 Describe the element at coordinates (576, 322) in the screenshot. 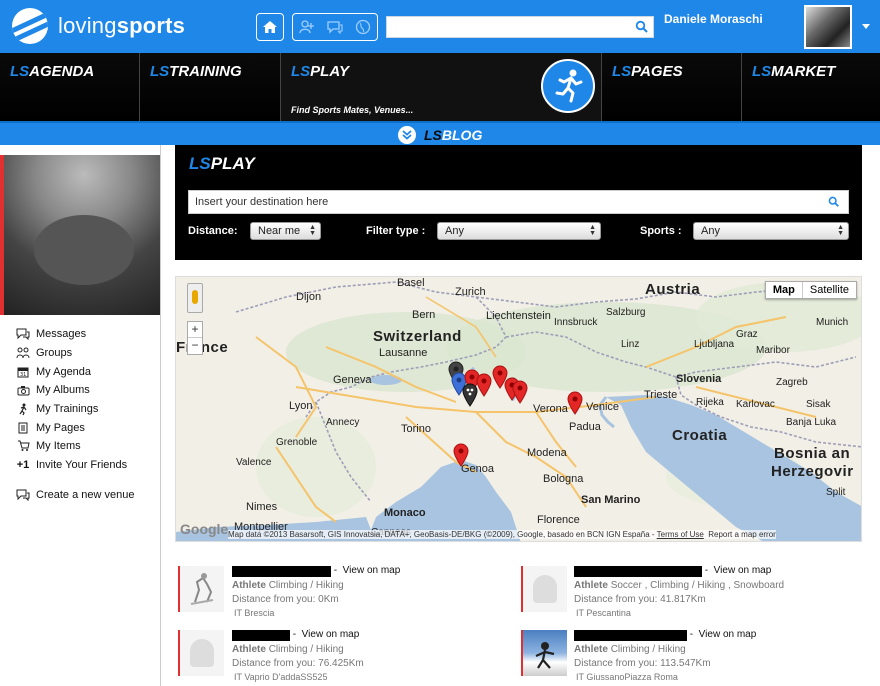

I see `map-label-innsbruck: Innsbruck` at that location.